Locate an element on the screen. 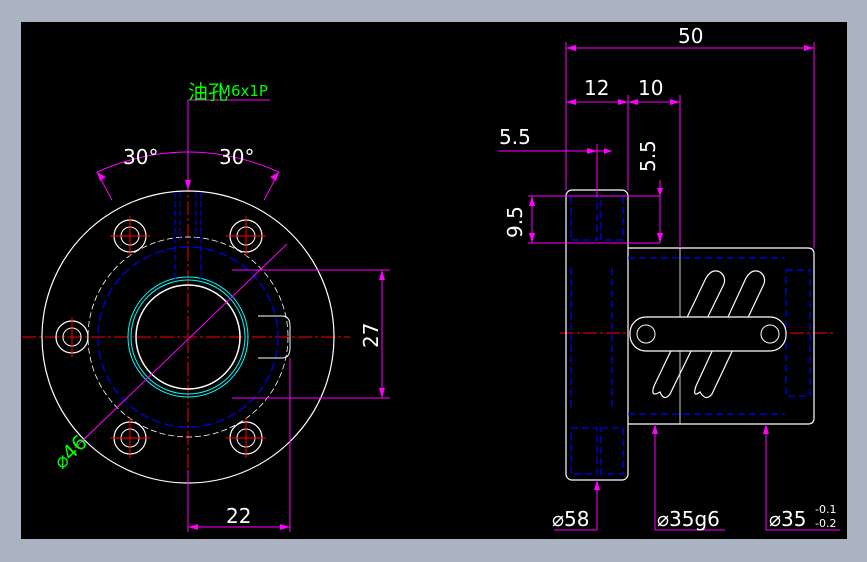 The width and height of the screenshot is (867, 562). oil-hole-thread: M6x1P is located at coordinates (243, 91).